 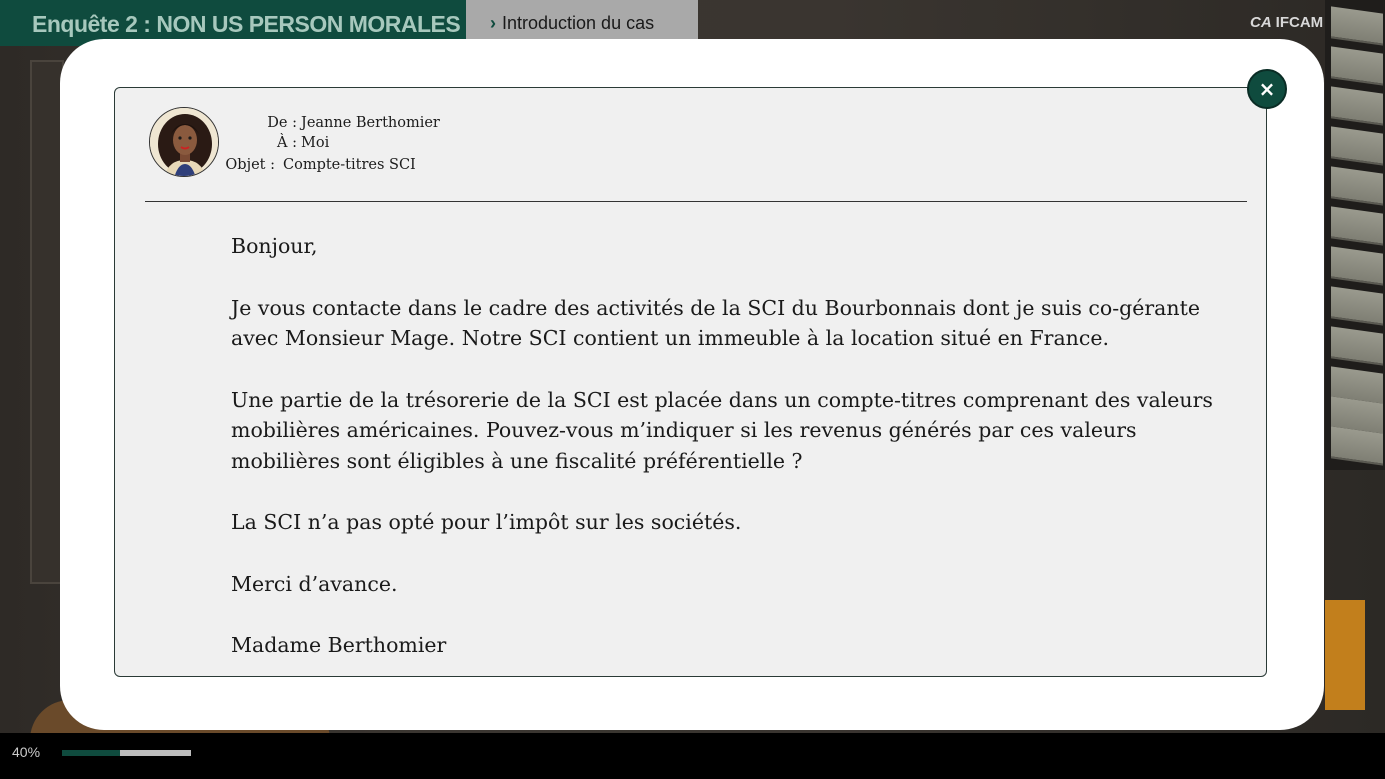 I want to click on email-paragraph: Merci d’avance., so click(x=314, y=583).